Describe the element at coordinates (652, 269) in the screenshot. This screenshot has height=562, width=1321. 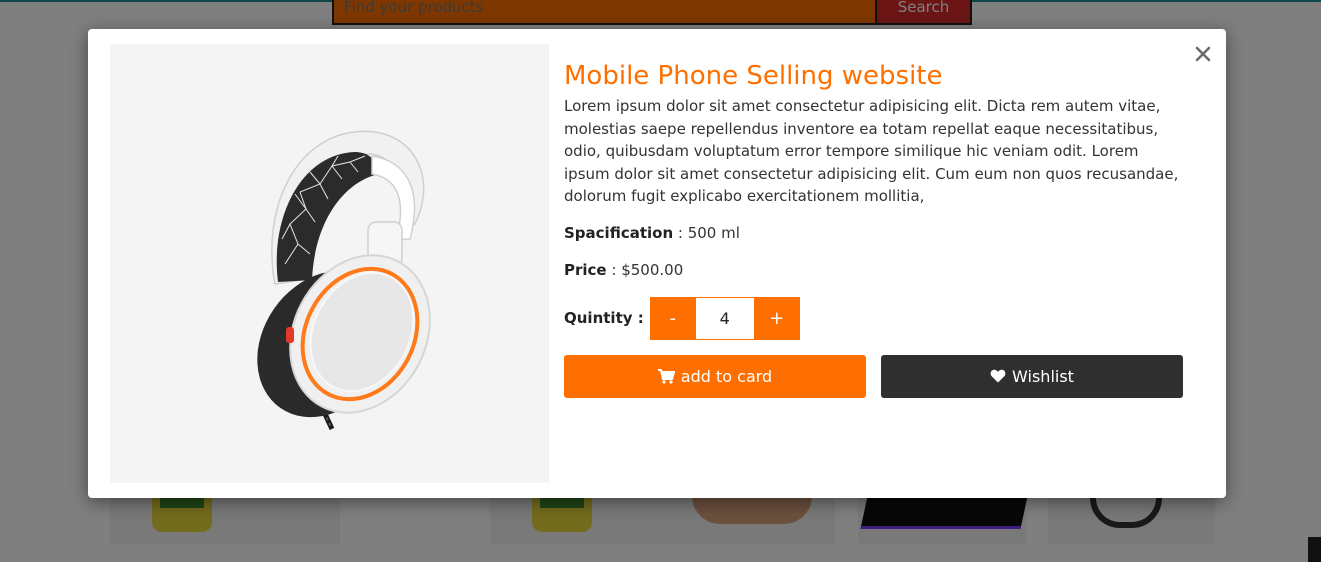
I see `price-value: $500.00` at that location.